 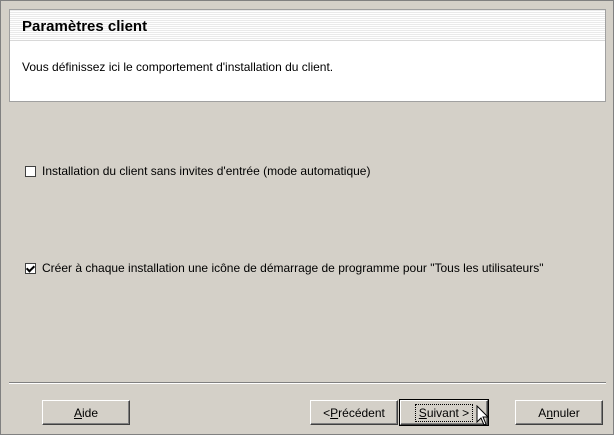 What do you see at coordinates (307, 383) in the screenshot?
I see `footer-separator` at bounding box center [307, 383].